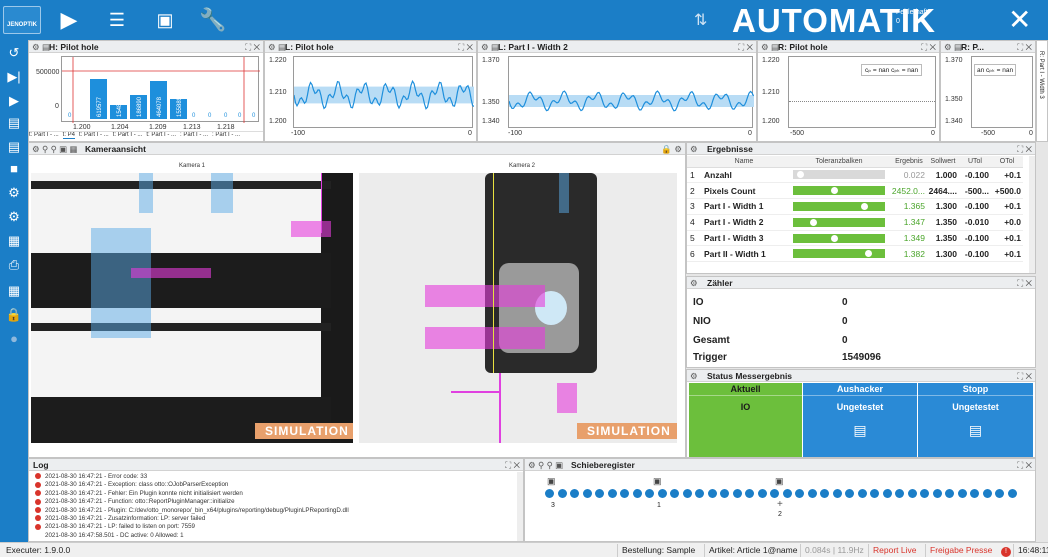 The height and width of the screenshot is (557, 1048). What do you see at coordinates (855, 254) in the screenshot?
I see `table-row: 6 Part II - Width 1 1.382 1.300 -0.100 +0.1` at bounding box center [855, 254].